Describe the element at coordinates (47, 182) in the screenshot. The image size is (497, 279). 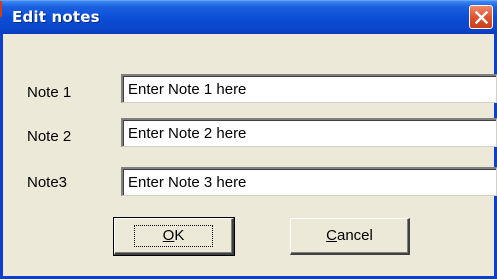
I see `note-3-label: Note3` at that location.